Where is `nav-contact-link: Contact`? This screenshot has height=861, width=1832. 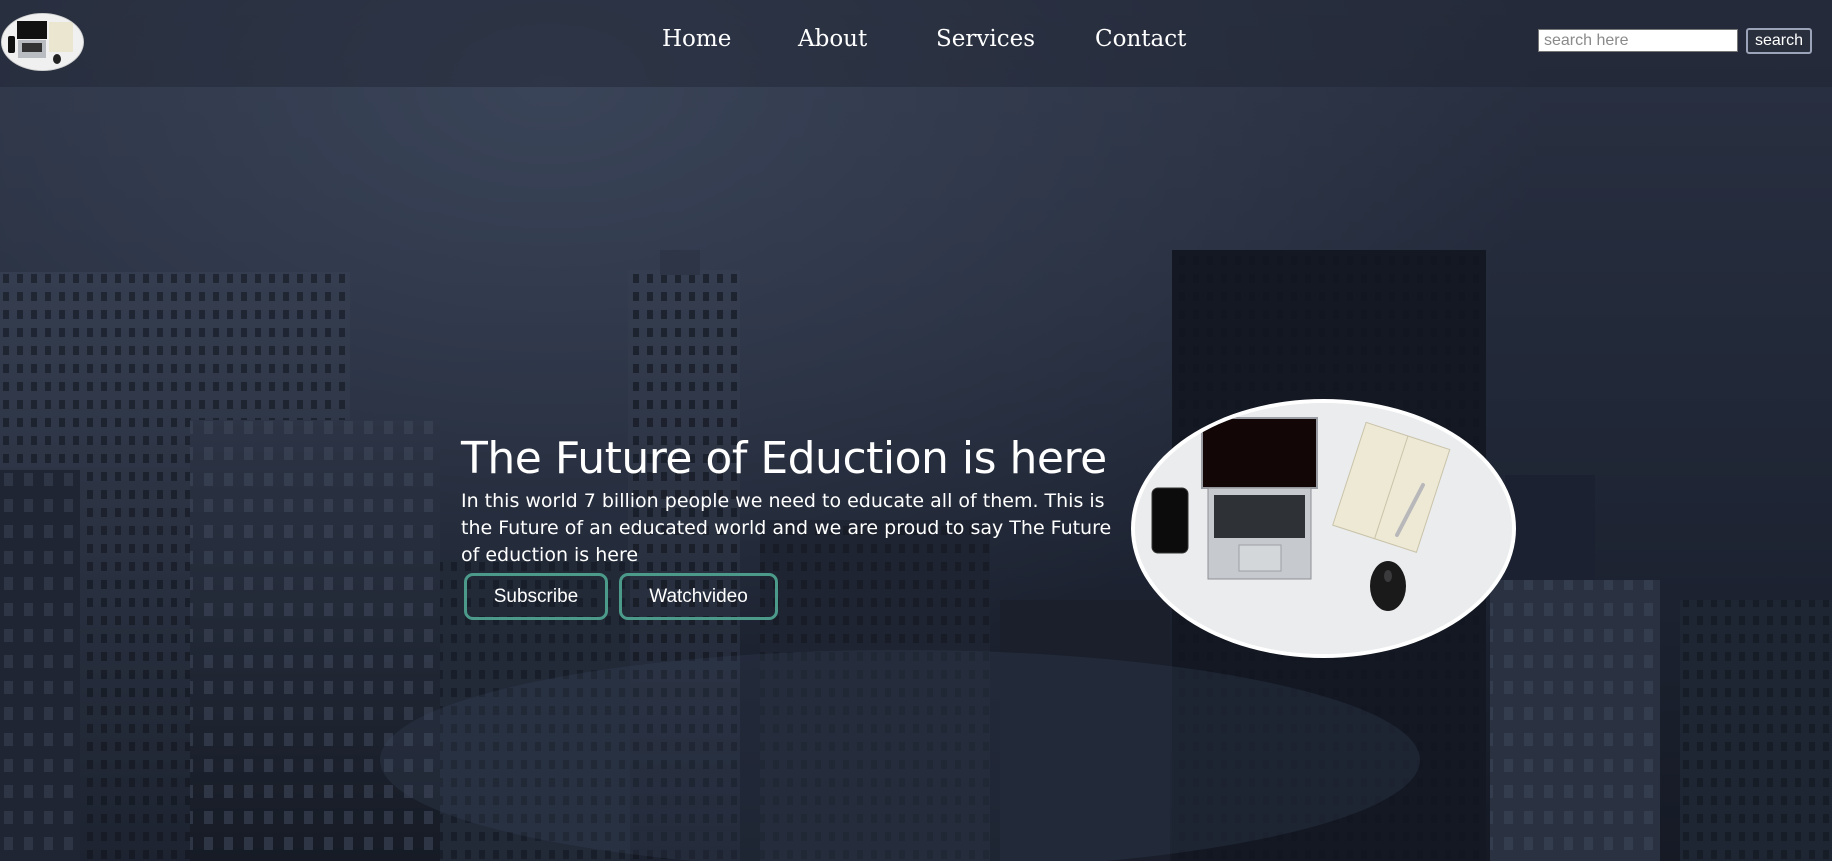
nav-contact-link: Contact is located at coordinates (1140, 39).